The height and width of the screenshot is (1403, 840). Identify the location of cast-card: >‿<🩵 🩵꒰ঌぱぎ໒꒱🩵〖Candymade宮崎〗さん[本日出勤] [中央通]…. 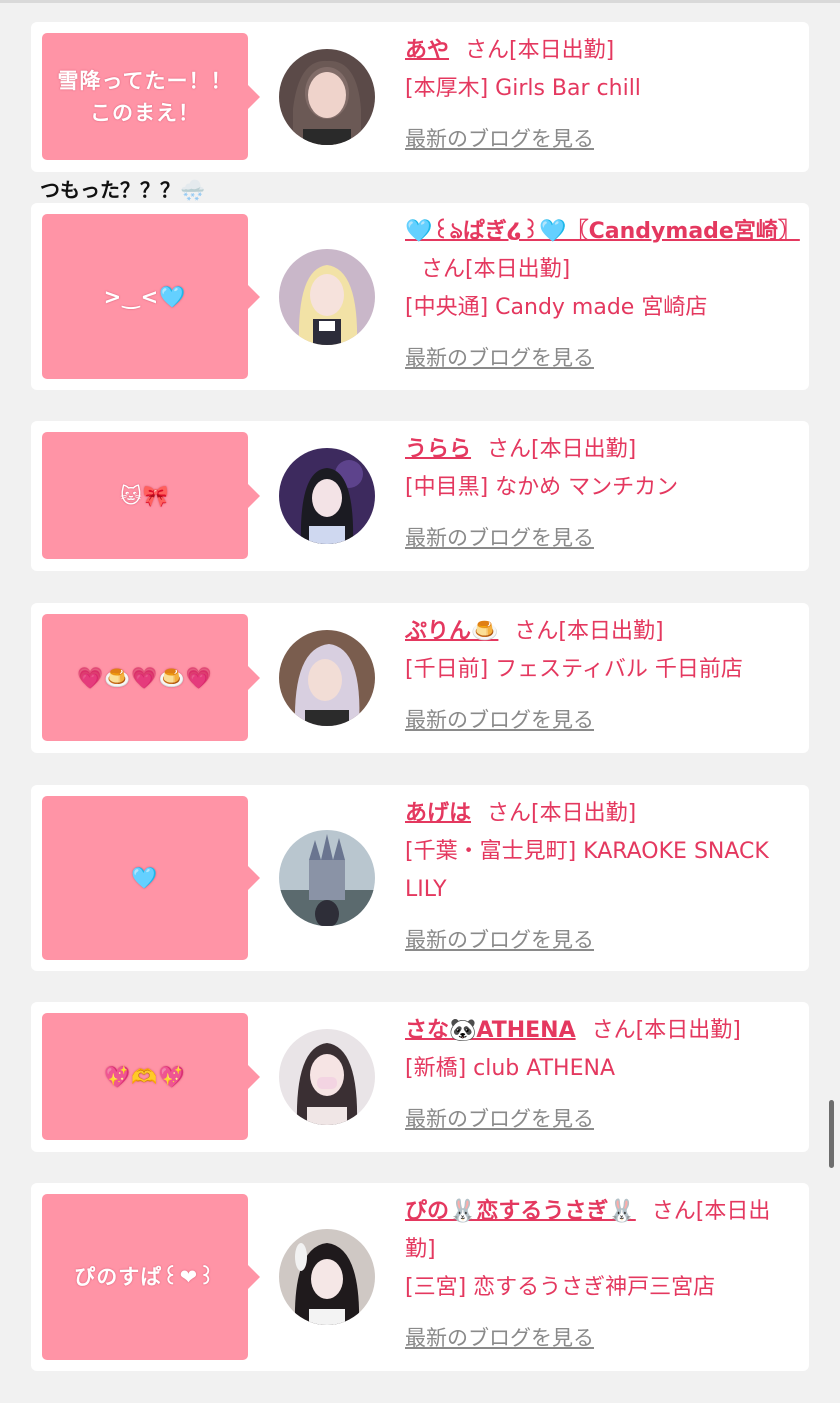
(420, 296).